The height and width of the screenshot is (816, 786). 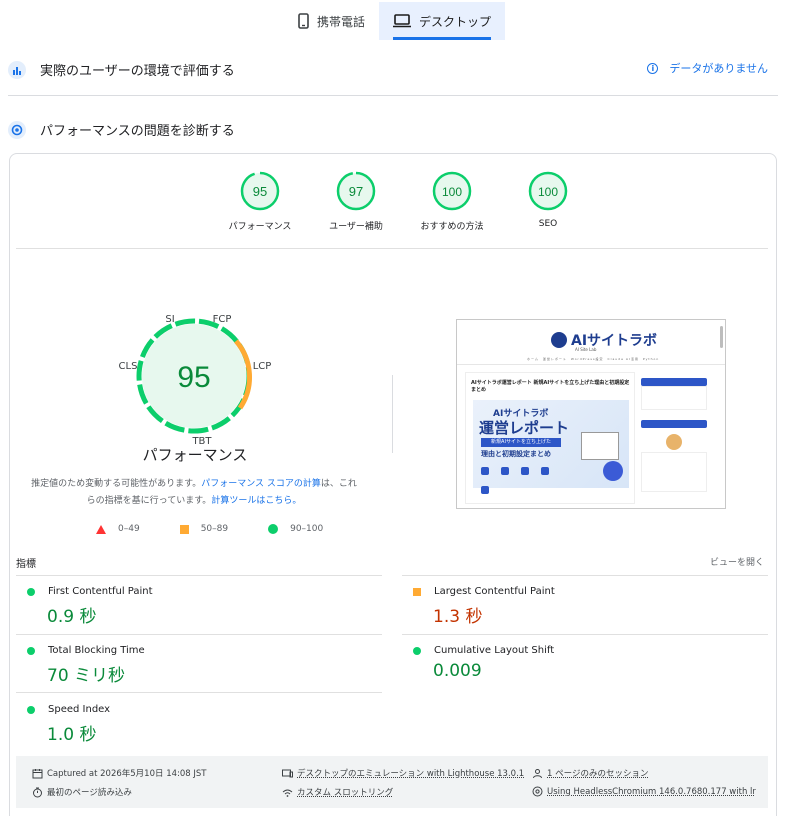 What do you see at coordinates (273, 529) in the screenshot?
I see `circle-icon` at bounding box center [273, 529].